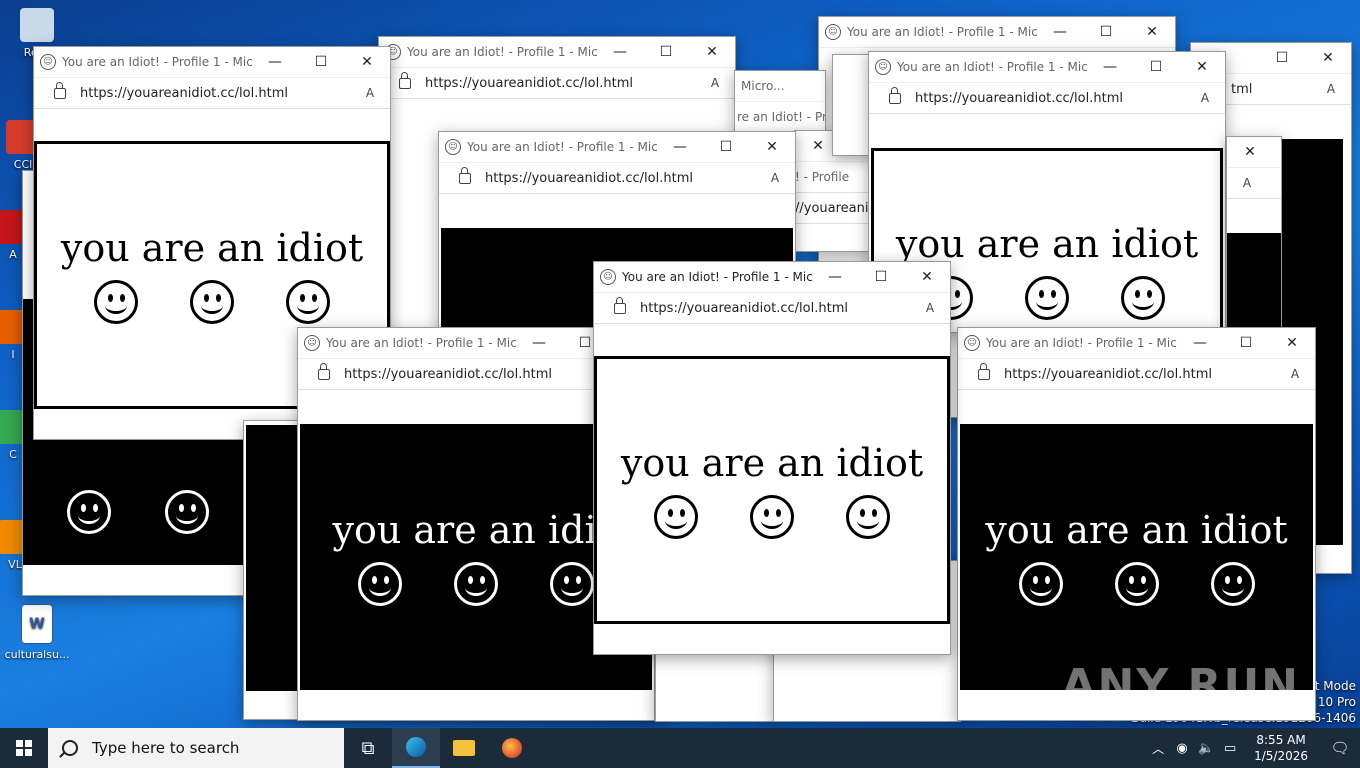  Describe the element at coordinates (196, 748) in the screenshot. I see `taskbar-search-box: Type here to search` at that location.